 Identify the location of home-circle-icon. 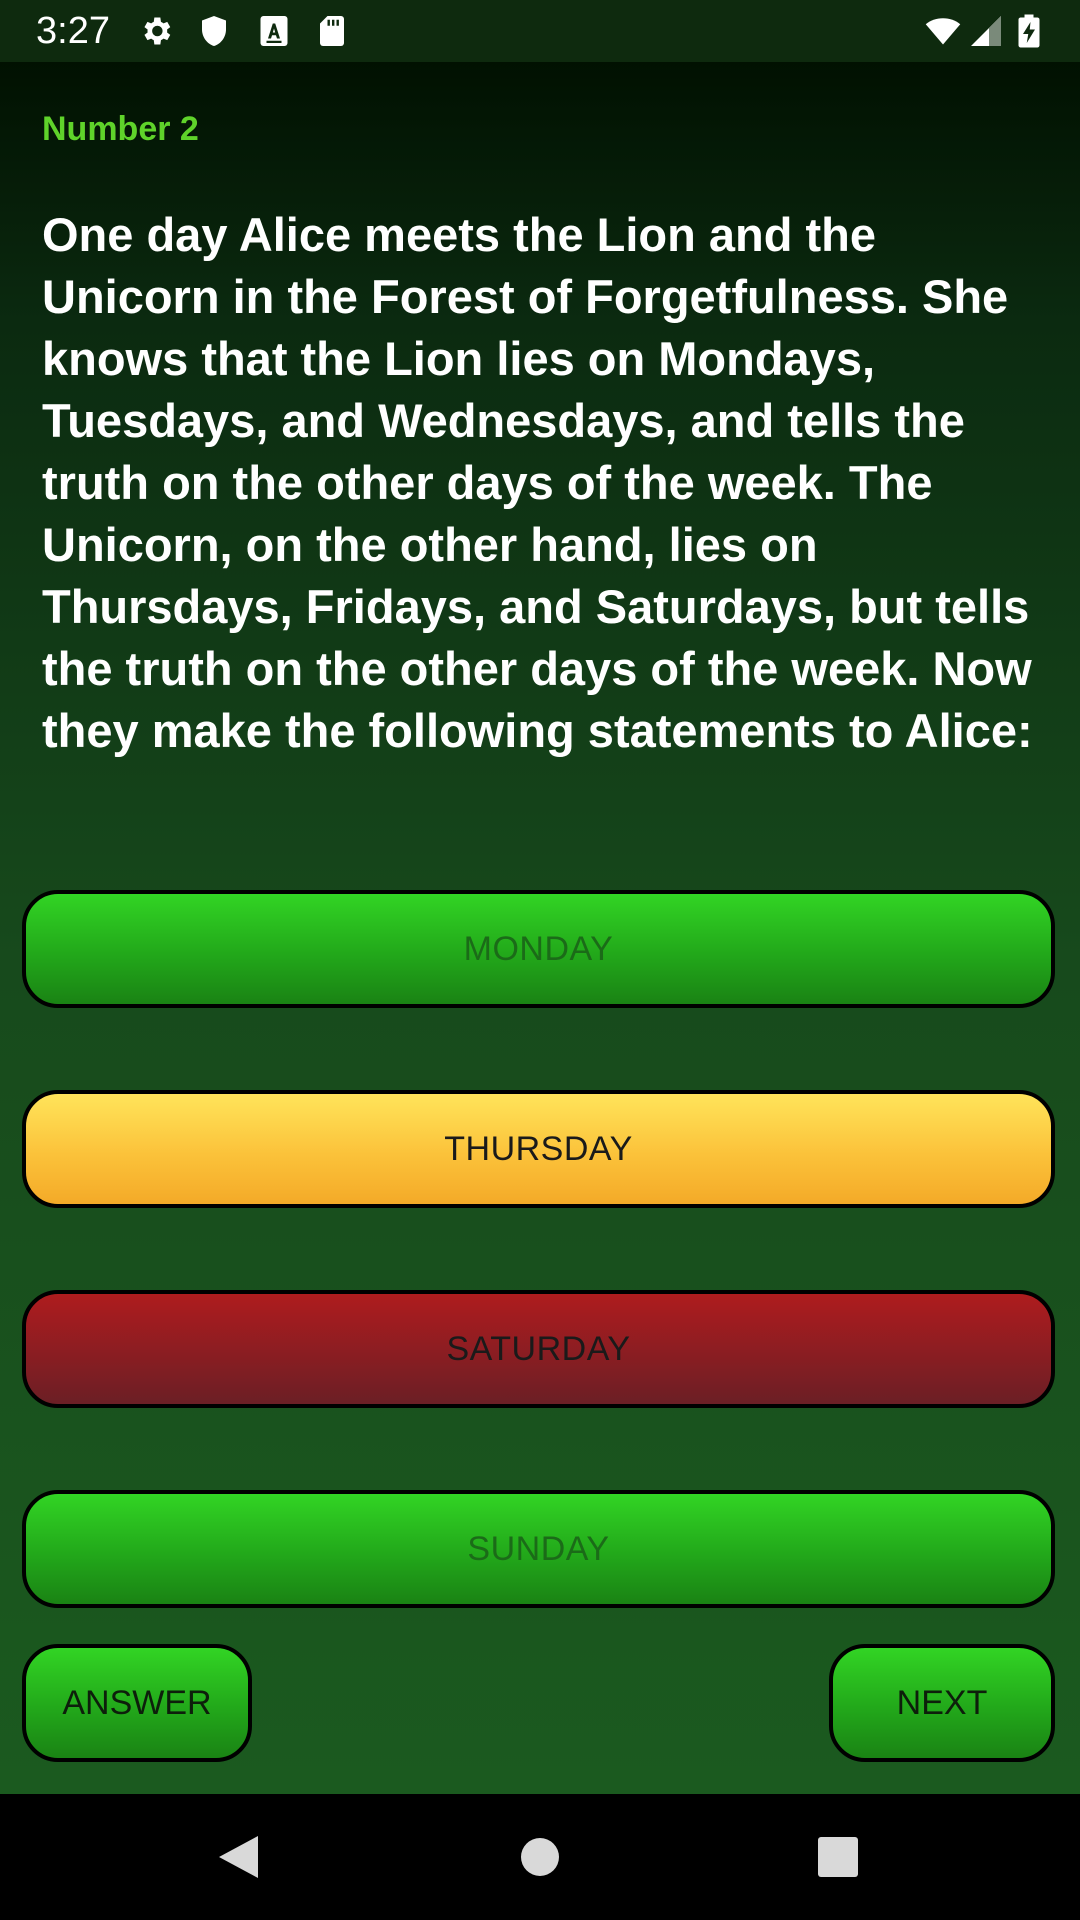
(540, 1857).